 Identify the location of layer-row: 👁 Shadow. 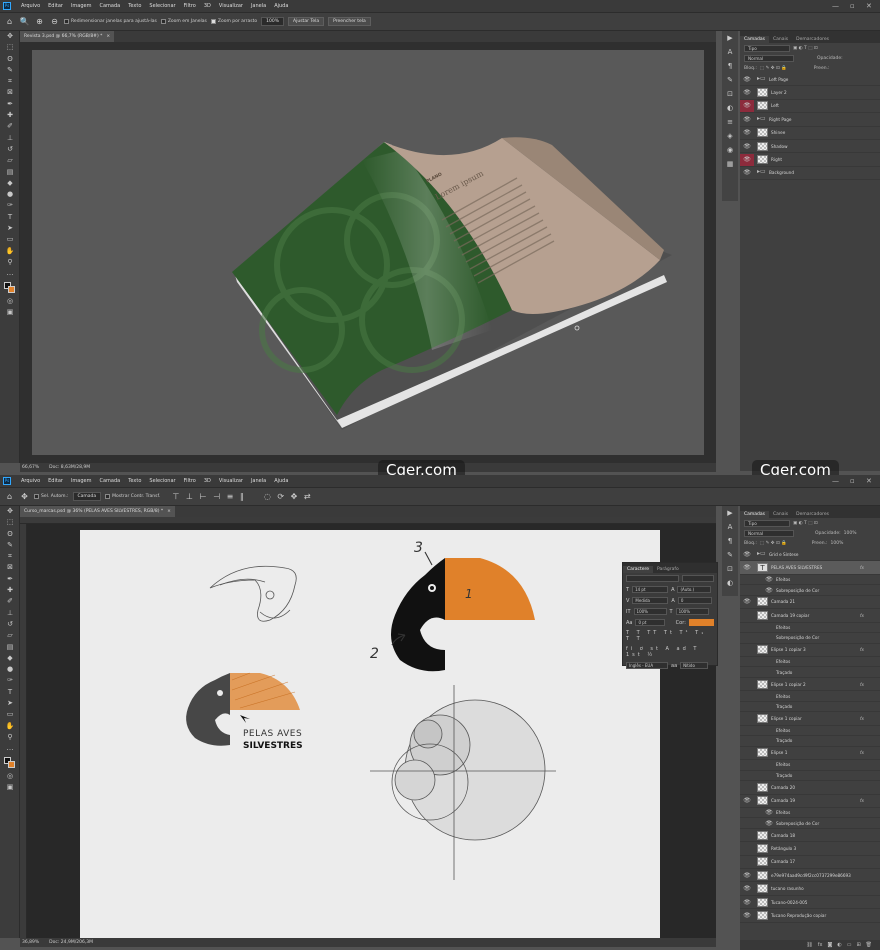
(810, 147).